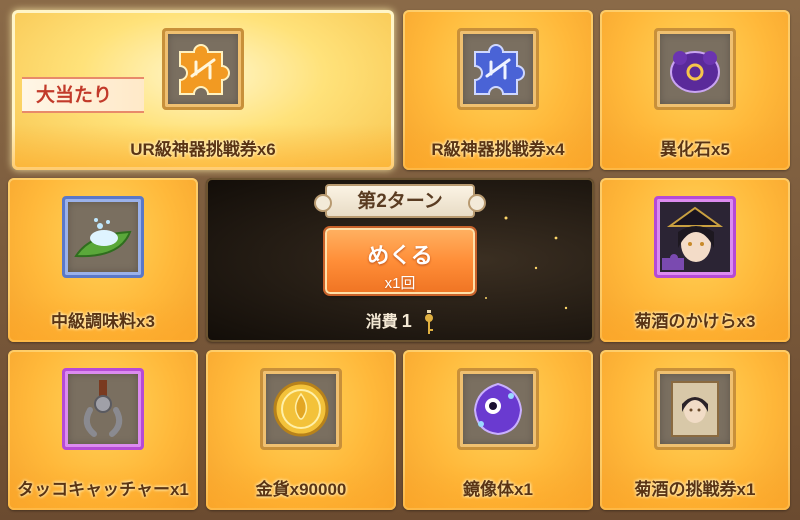  I want to click on cost-value: 1, so click(406, 321).